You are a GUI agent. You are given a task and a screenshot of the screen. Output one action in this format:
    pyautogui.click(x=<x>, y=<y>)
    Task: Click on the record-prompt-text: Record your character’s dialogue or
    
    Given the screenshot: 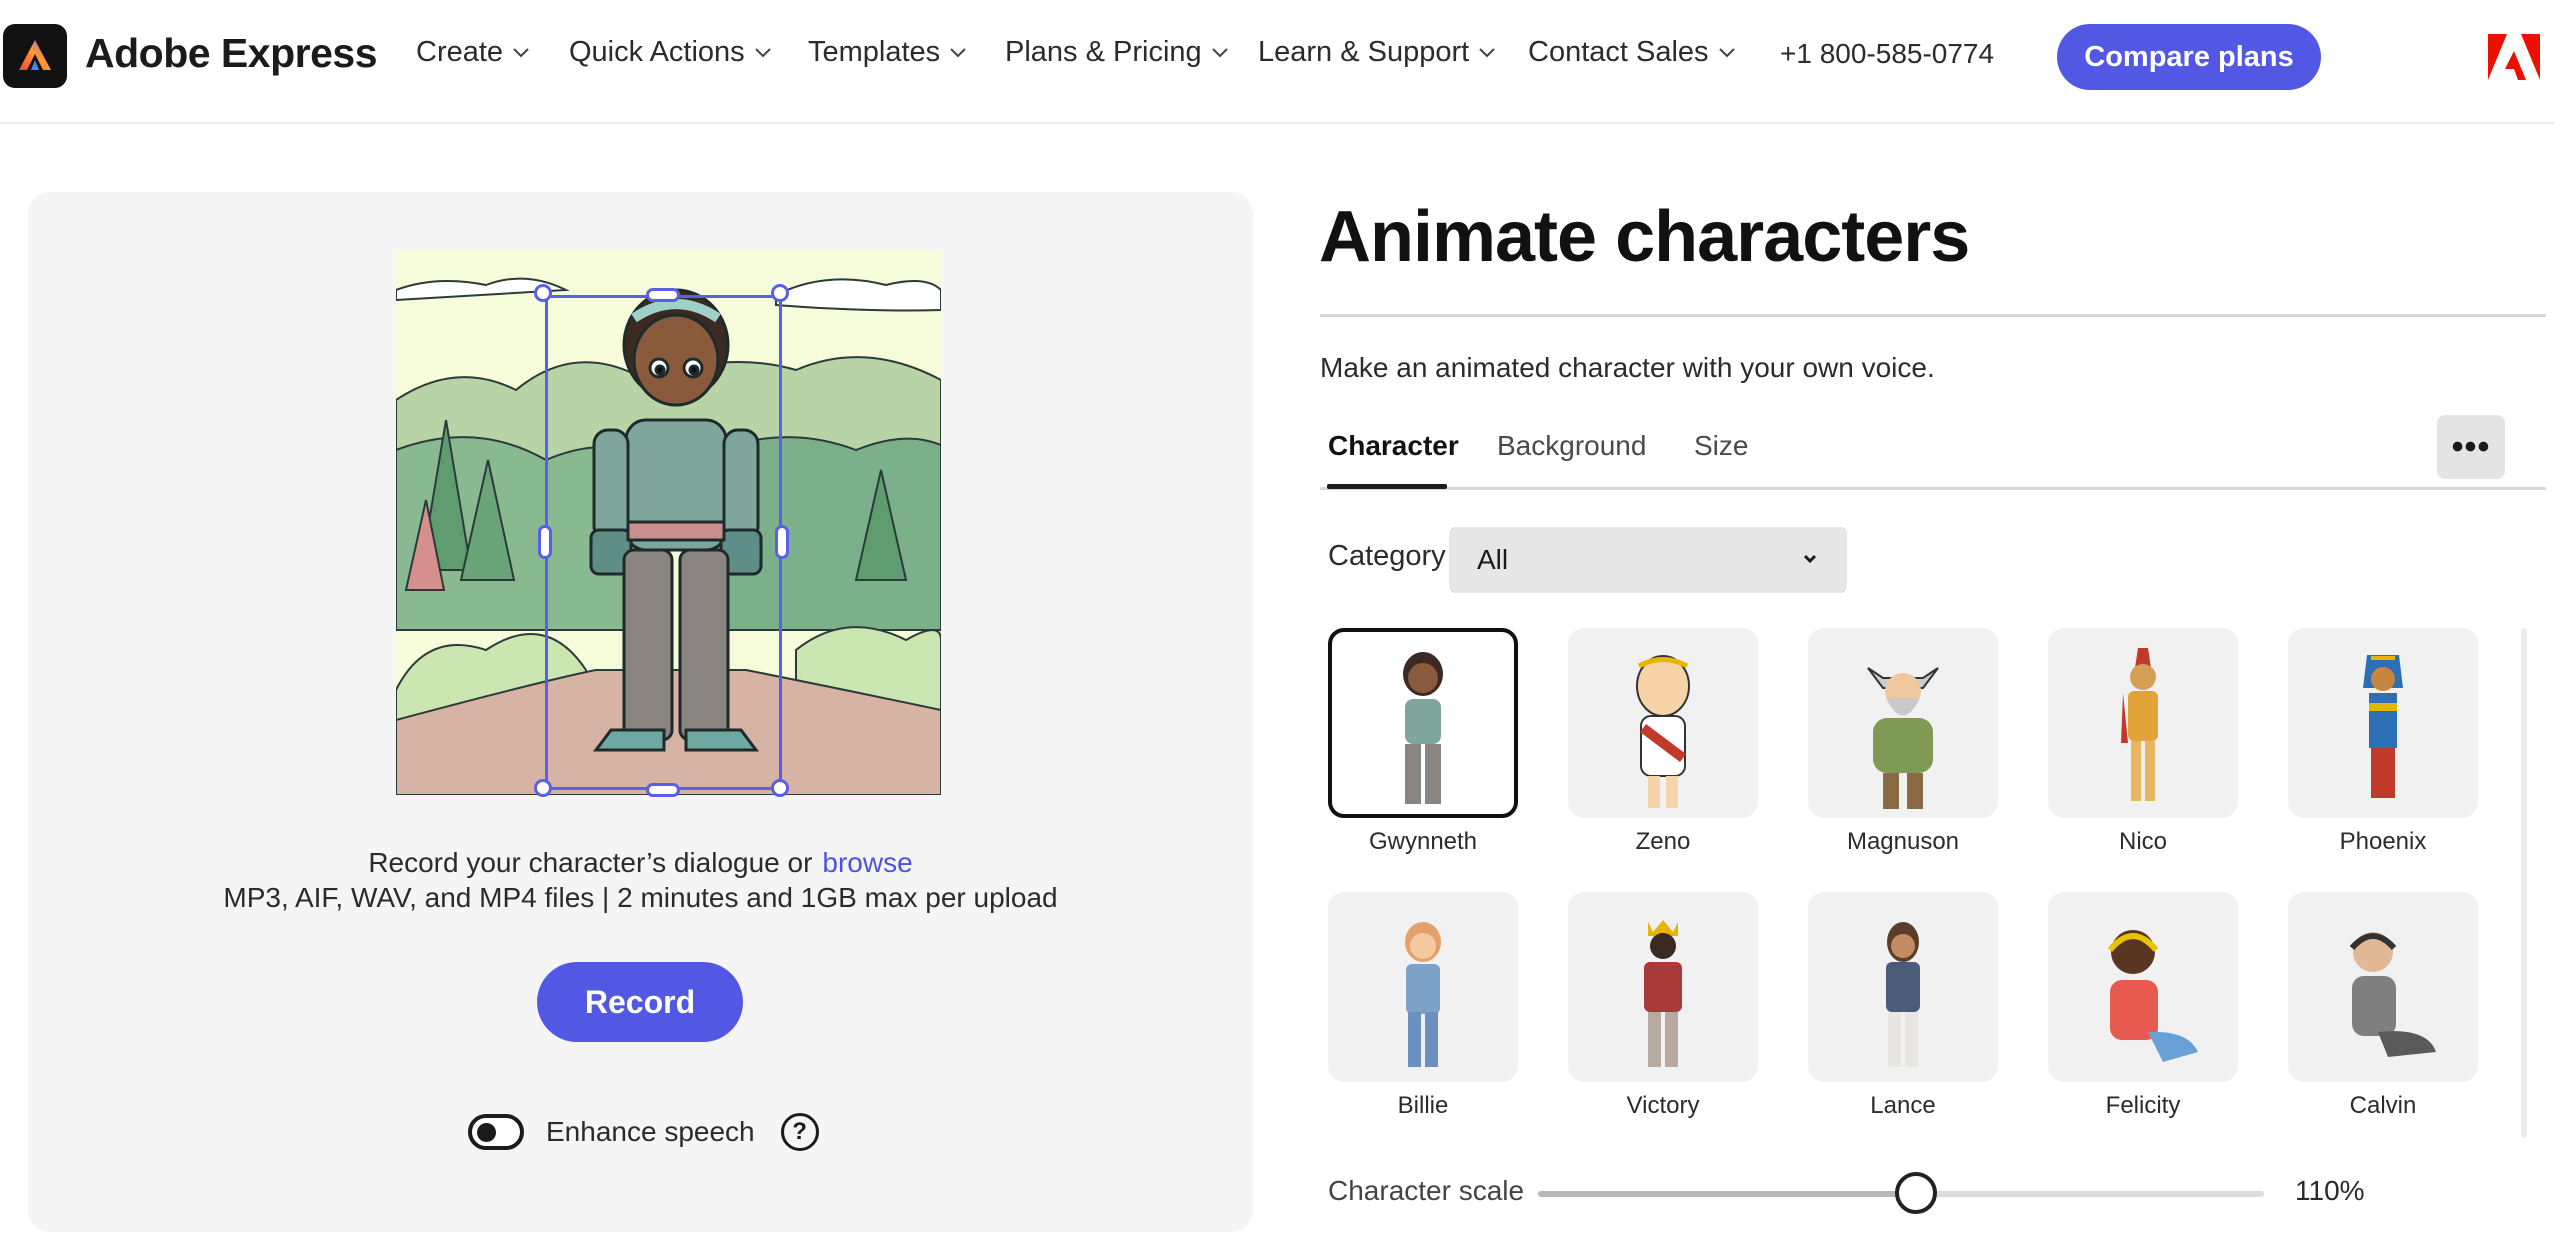 What is the action you would take?
    pyautogui.click(x=590, y=862)
    